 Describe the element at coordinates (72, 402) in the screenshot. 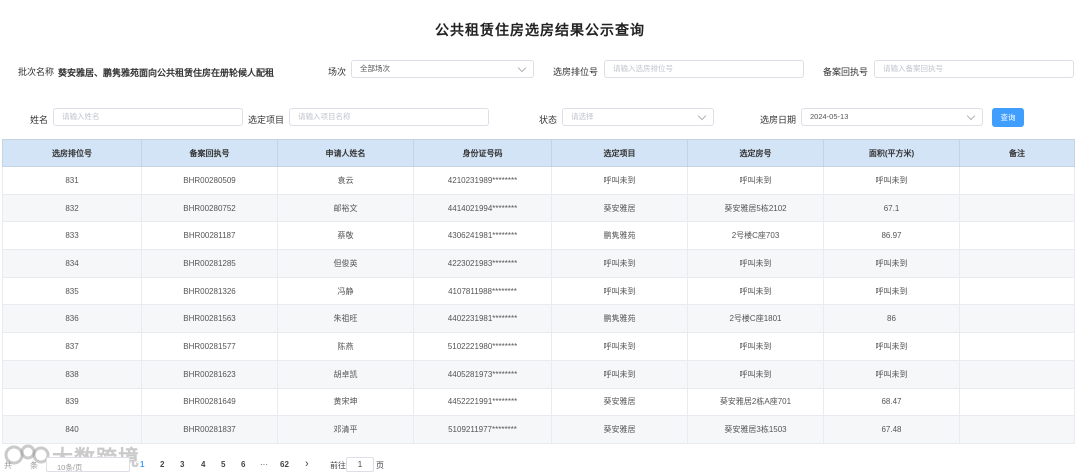

I see `table-cell: 839` at that location.